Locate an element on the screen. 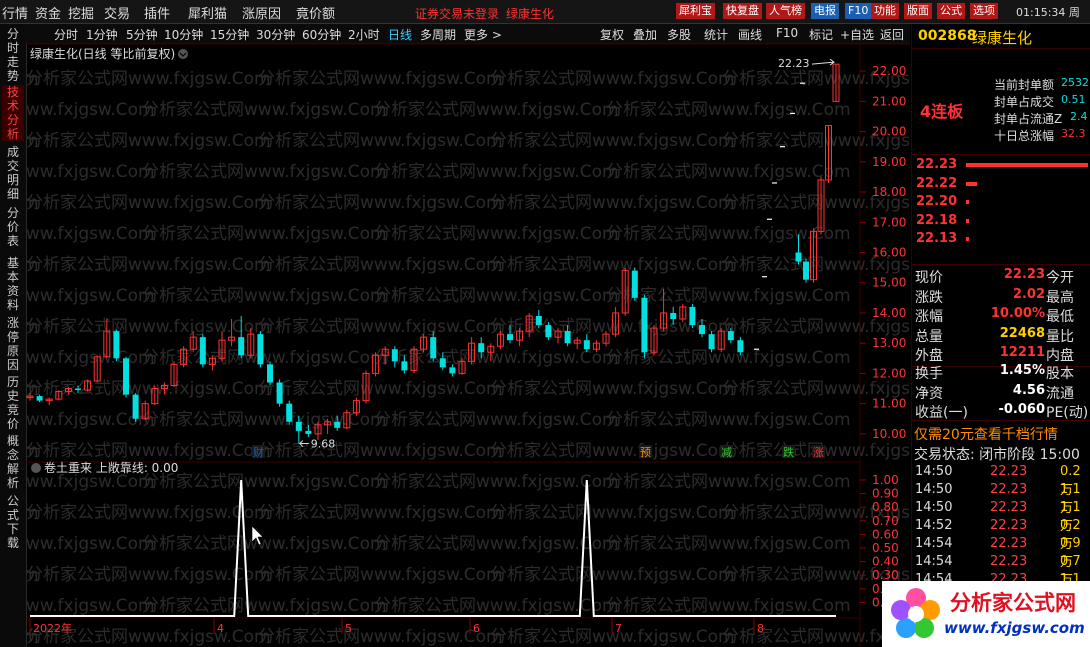 This screenshot has width=1090, height=647. price-tick-label: 11.00 is located at coordinates (889, 404).